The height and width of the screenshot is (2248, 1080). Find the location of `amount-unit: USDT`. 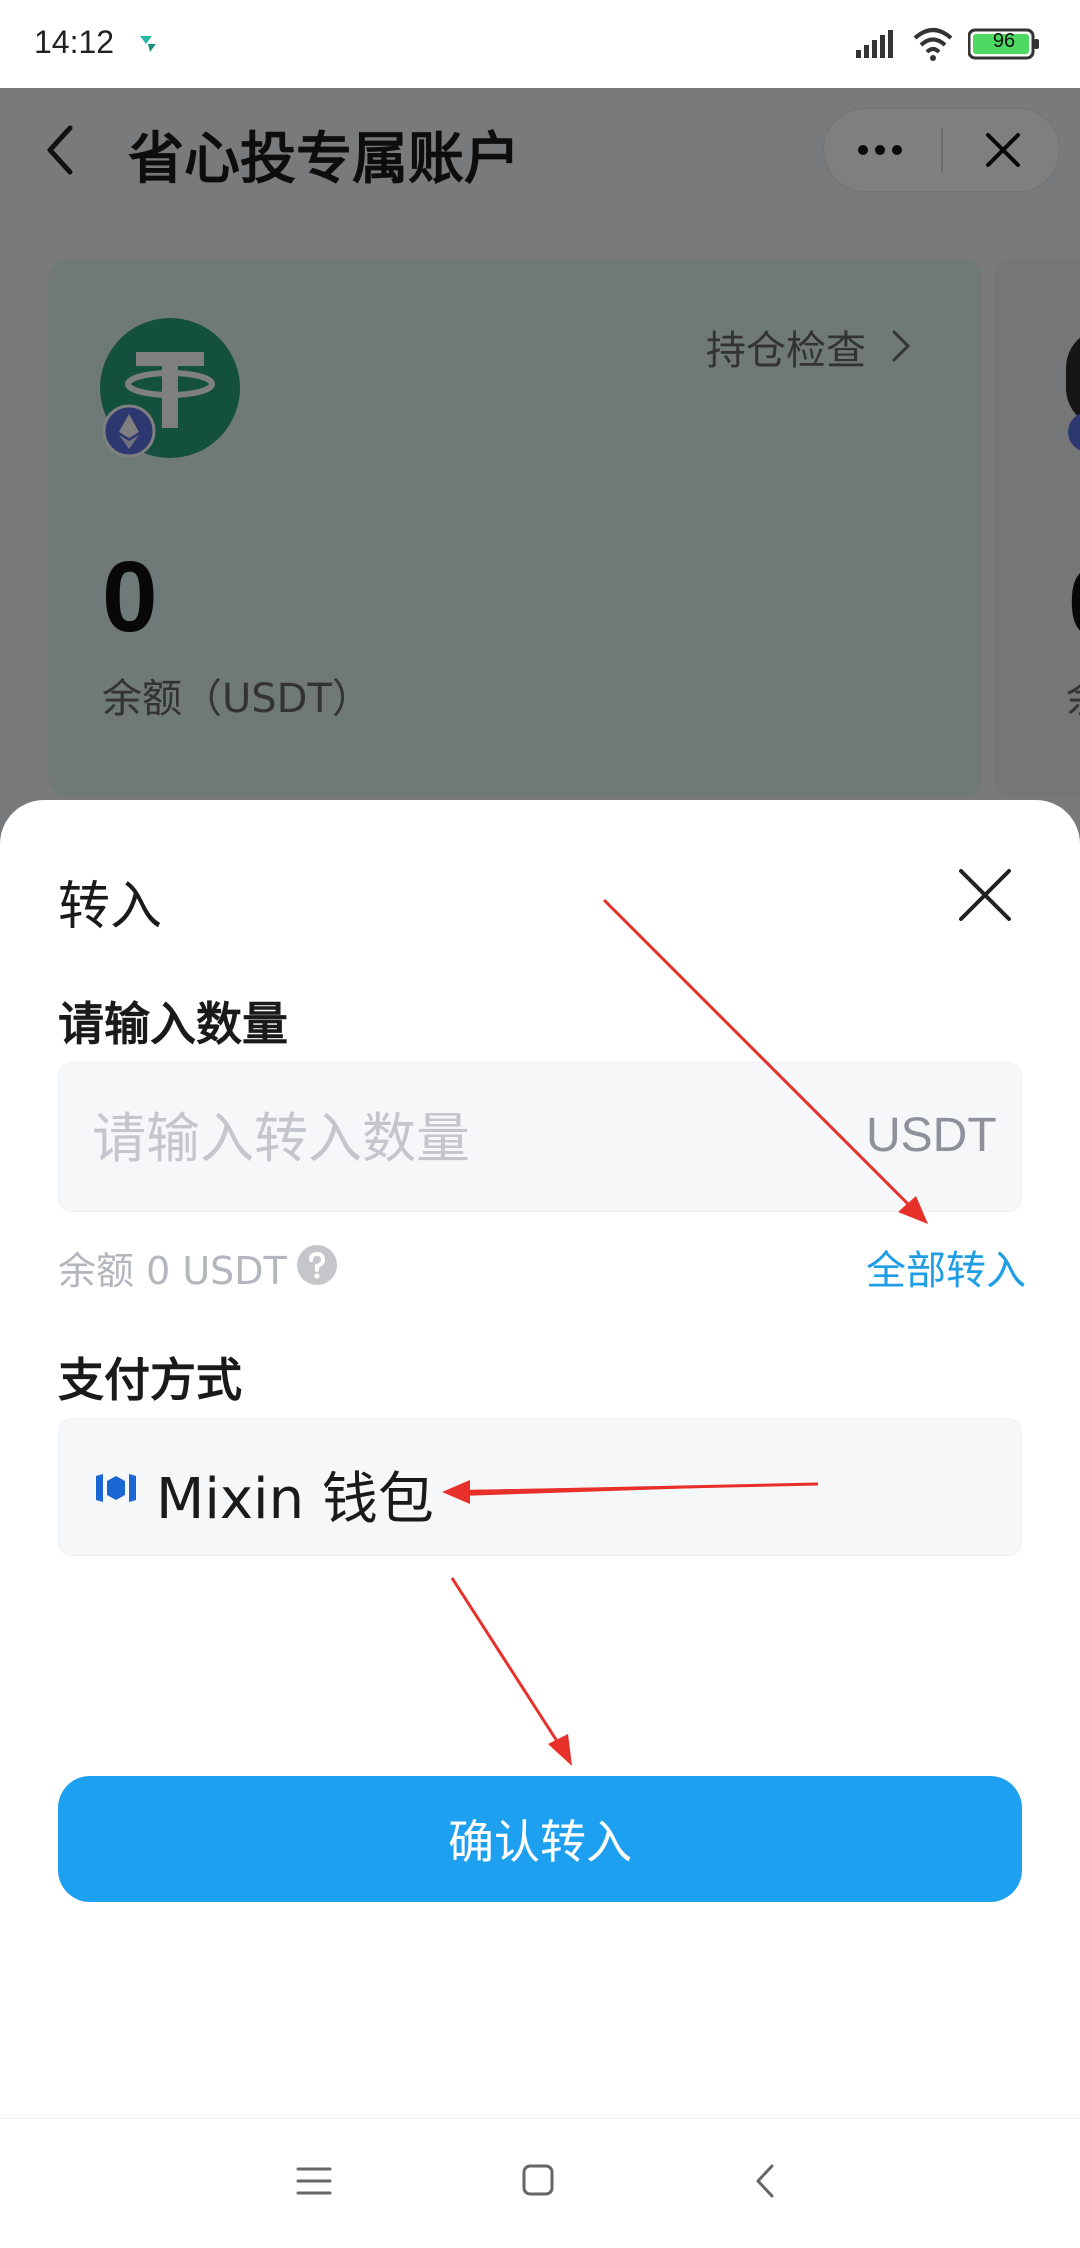

amount-unit: USDT is located at coordinates (931, 1135).